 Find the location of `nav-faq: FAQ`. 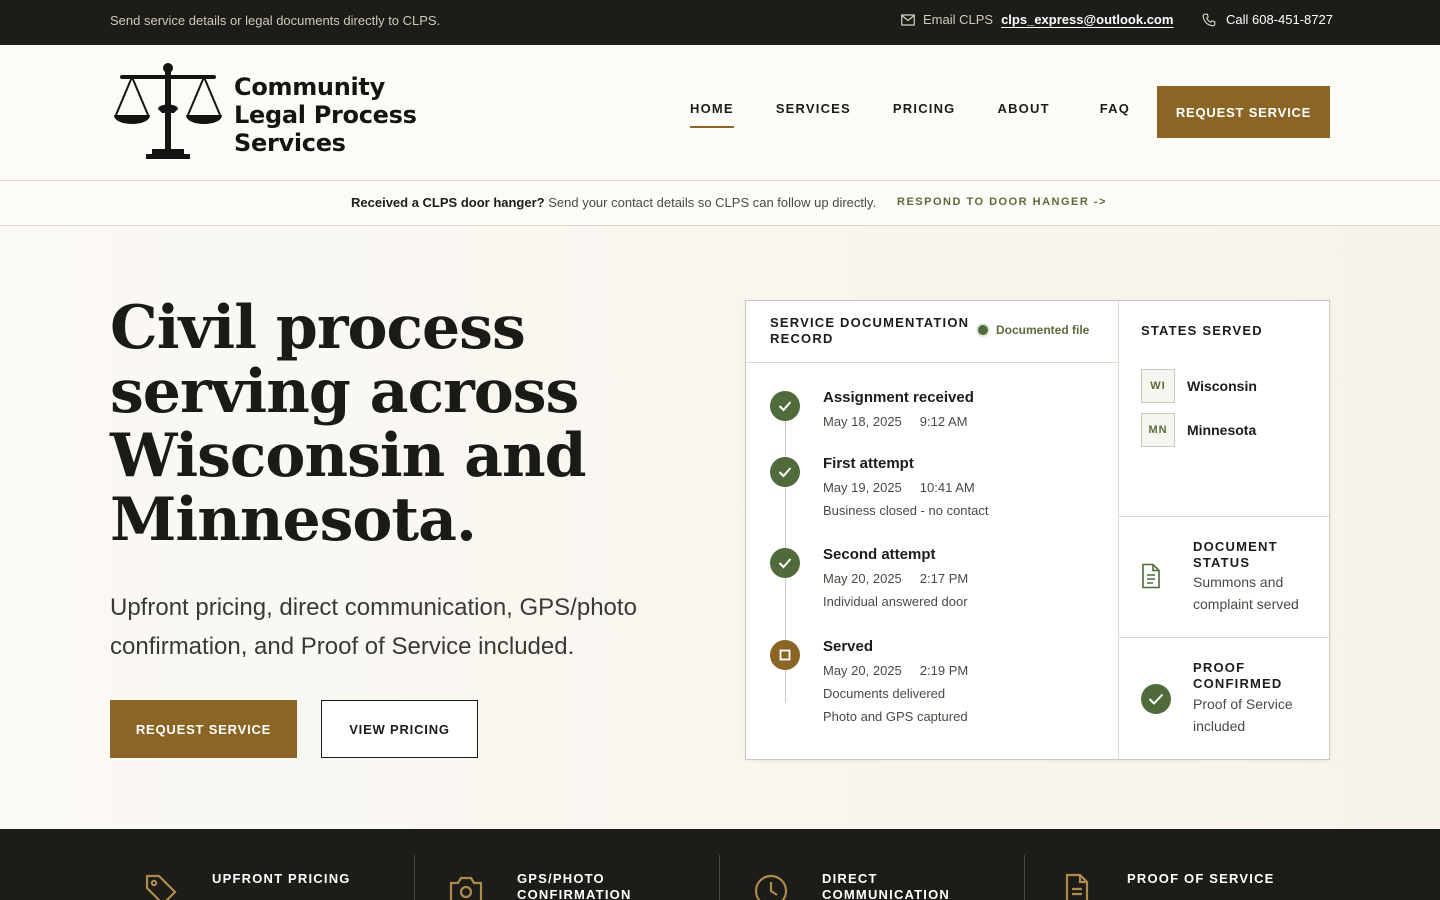

nav-faq: FAQ is located at coordinates (1115, 114).